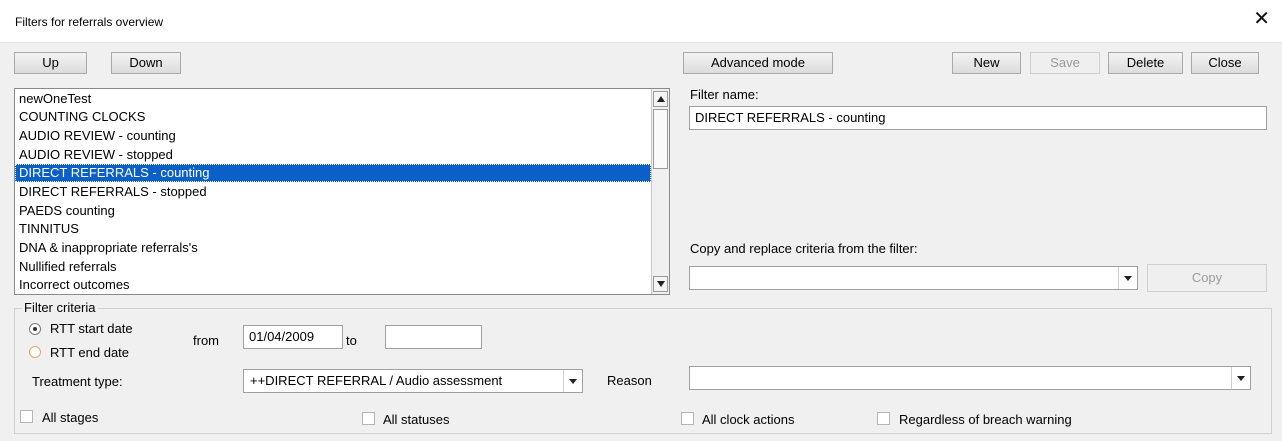 The image size is (1282, 441). What do you see at coordinates (333, 173) in the screenshot?
I see `list-item-selected: DIRECT REFERRALS - counting` at bounding box center [333, 173].